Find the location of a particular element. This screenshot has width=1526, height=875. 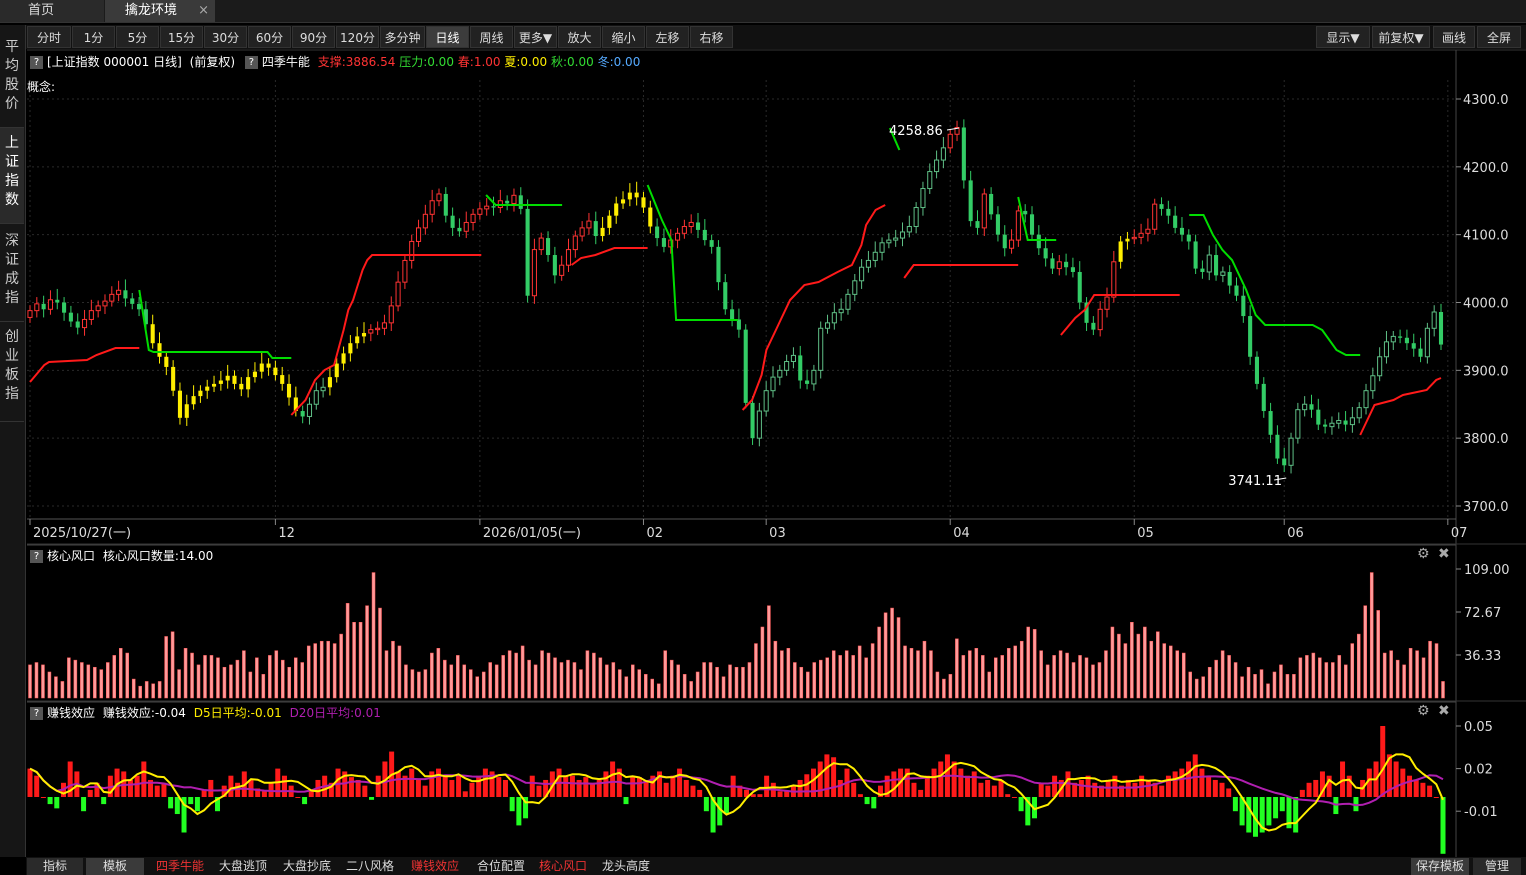

template-item-0: 四季牛能 is located at coordinates (180, 866).